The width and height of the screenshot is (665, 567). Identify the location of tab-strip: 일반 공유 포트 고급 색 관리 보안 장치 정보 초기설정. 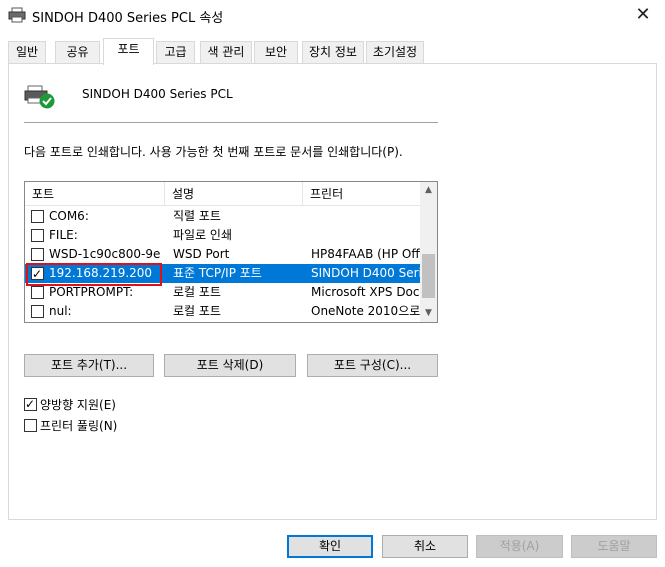
(332, 51).